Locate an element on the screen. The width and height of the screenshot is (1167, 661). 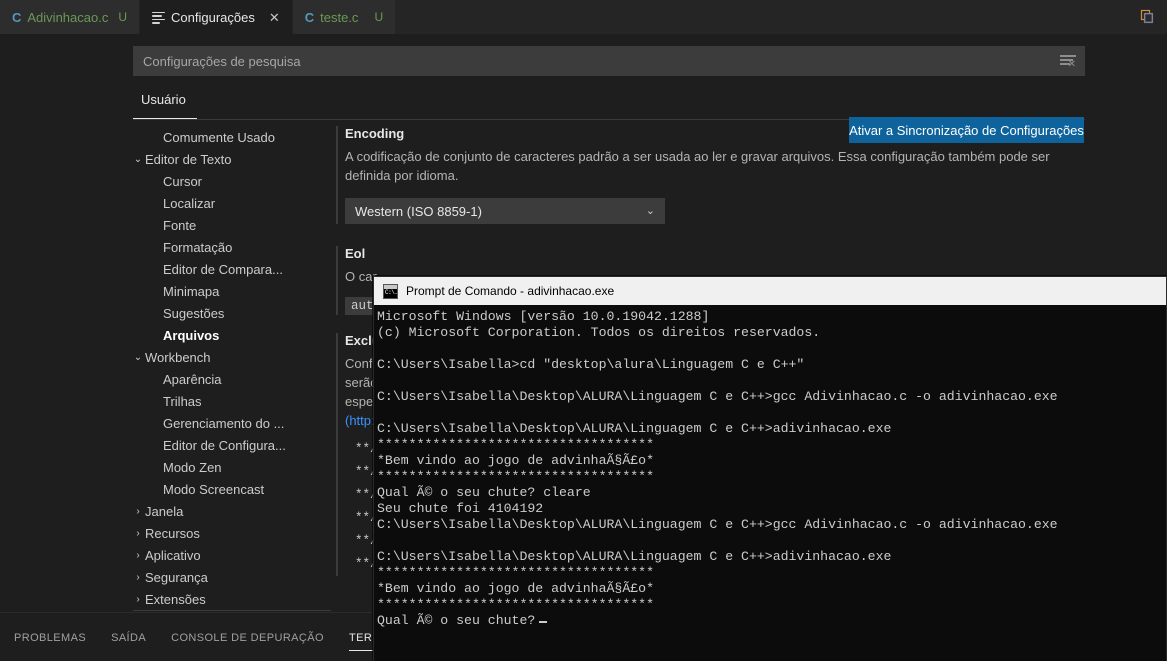
encoding-select-value: Western (ISO 8859-1) is located at coordinates (505, 211).